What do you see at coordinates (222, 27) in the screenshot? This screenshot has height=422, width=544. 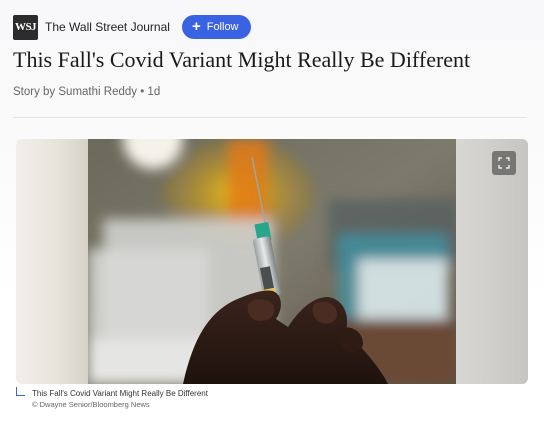 I see `follow-label: Follow` at bounding box center [222, 27].